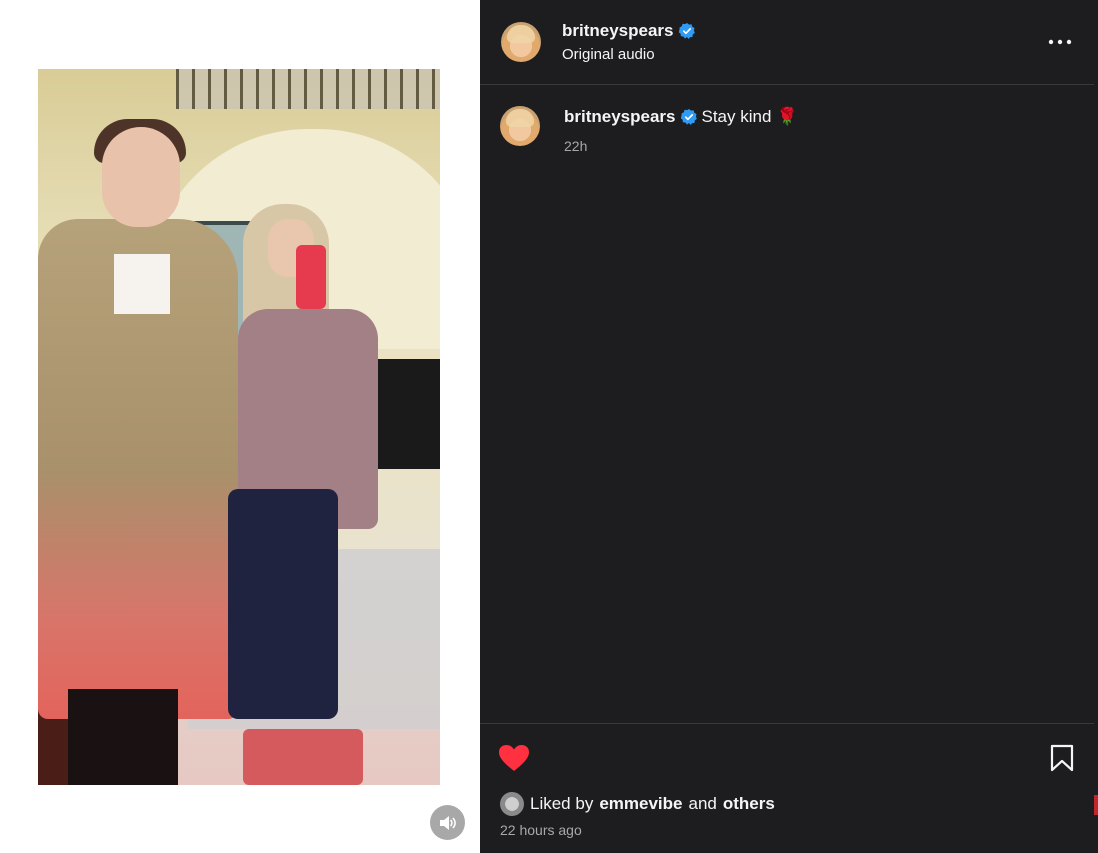 The image size is (1098, 853). Describe the element at coordinates (608, 54) in the screenshot. I see `audio-label: Original audio` at that location.